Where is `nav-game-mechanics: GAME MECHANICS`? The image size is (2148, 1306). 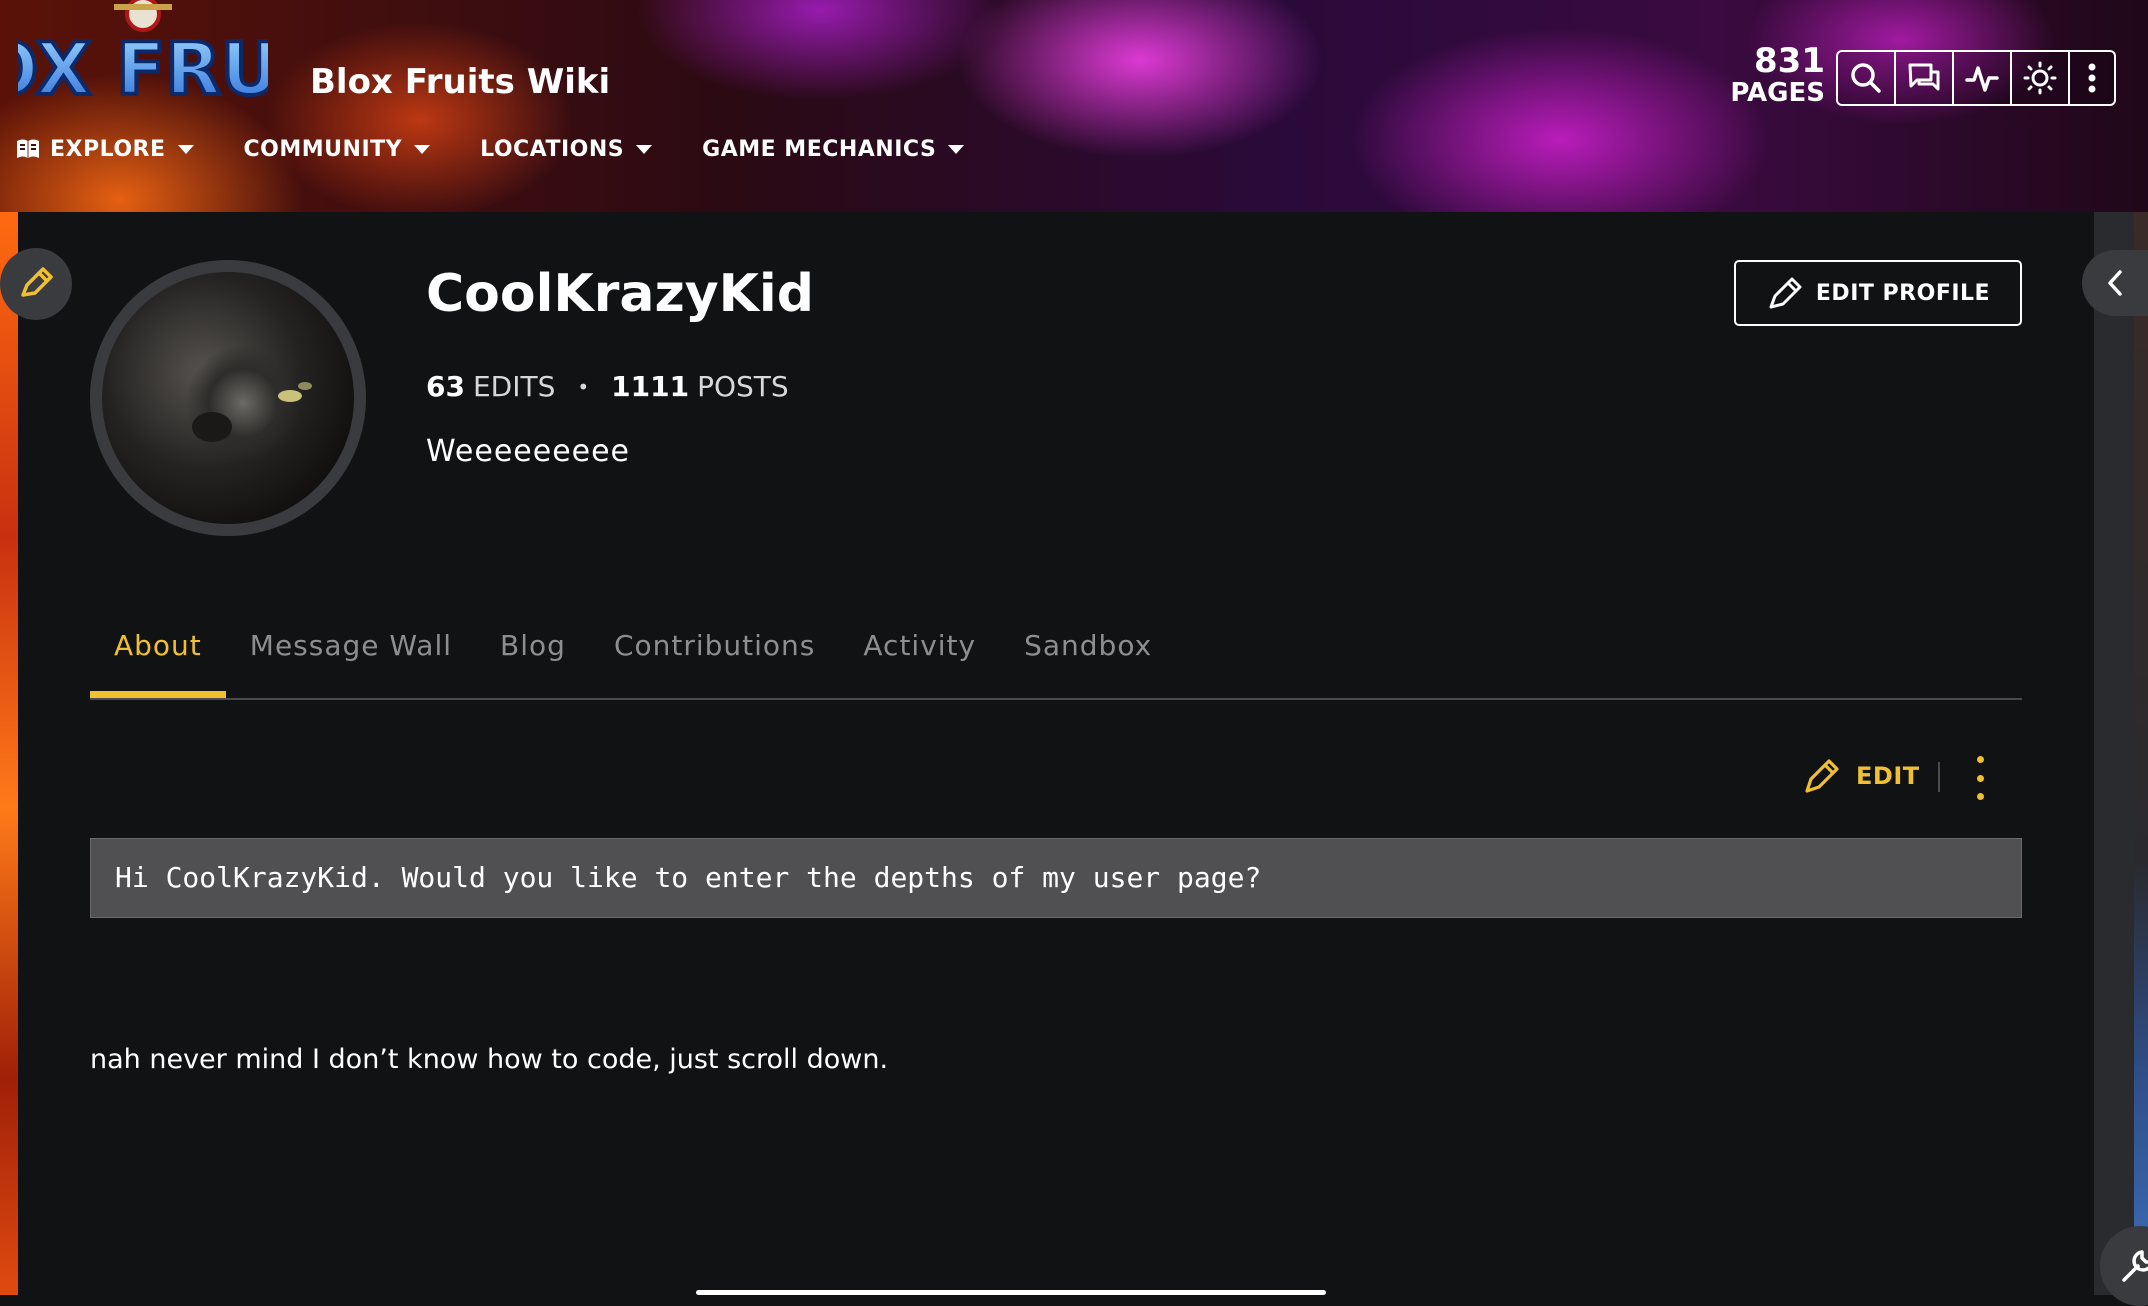 nav-game-mechanics: GAME MECHANICS is located at coordinates (833, 149).